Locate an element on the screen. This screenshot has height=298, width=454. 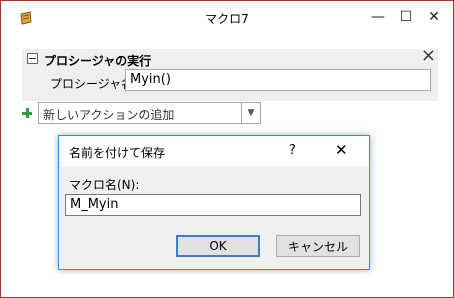
action-title: プロシージャの実行 is located at coordinates (98, 61).